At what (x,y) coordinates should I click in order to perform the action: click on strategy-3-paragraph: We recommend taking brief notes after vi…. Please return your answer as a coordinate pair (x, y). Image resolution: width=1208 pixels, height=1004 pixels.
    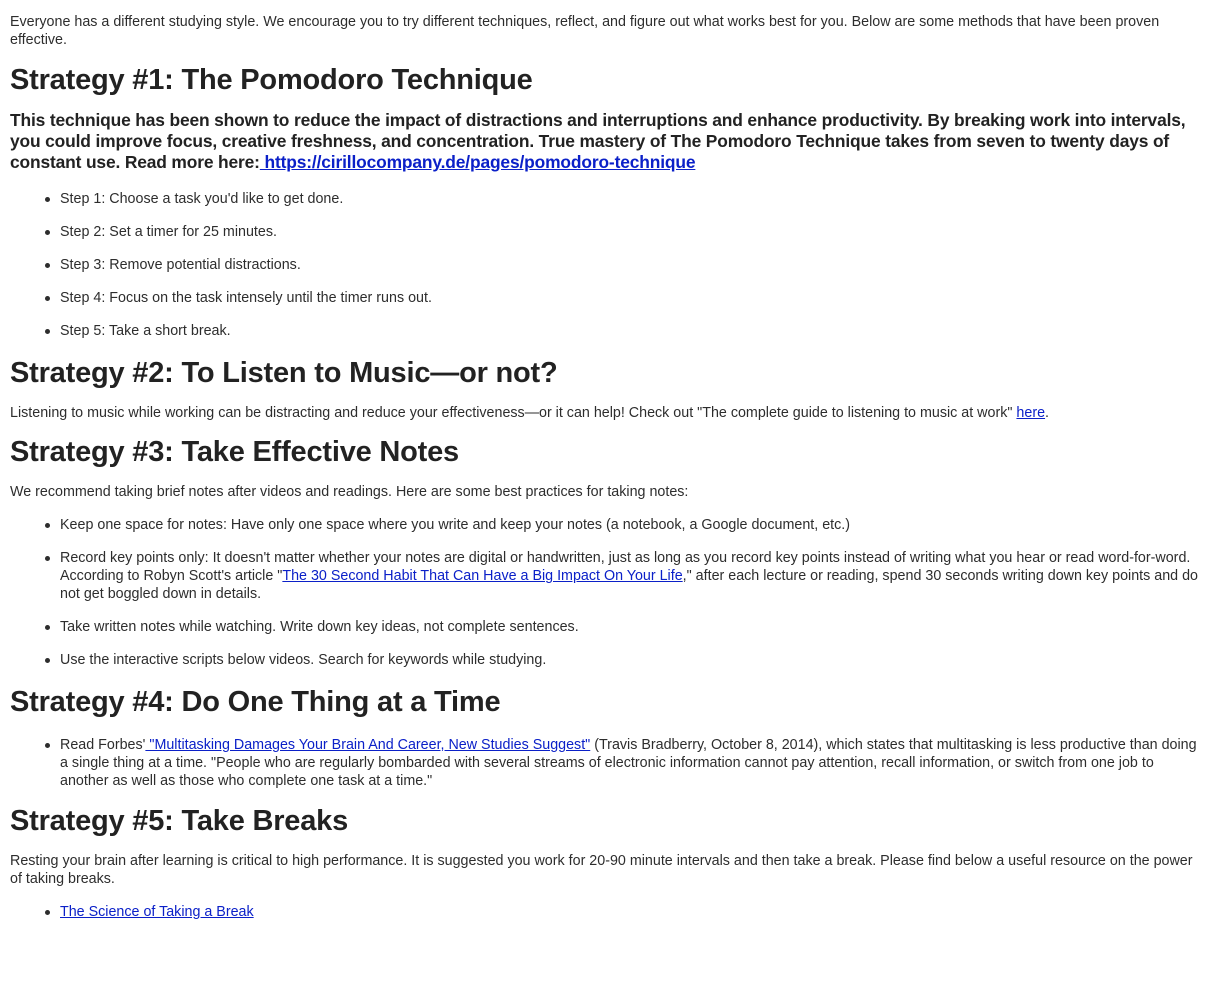
    Looking at the image, I should click on (349, 492).